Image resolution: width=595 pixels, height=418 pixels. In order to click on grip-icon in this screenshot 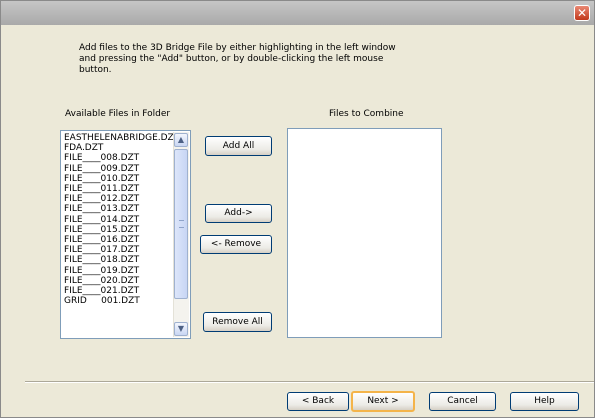, I will do `click(181, 224)`.